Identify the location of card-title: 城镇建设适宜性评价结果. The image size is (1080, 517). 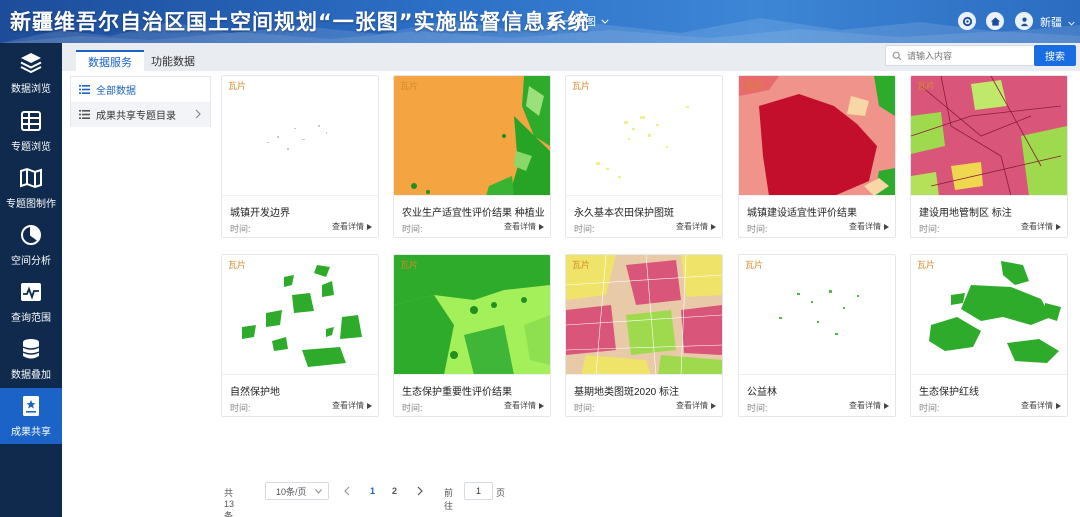
(802, 213).